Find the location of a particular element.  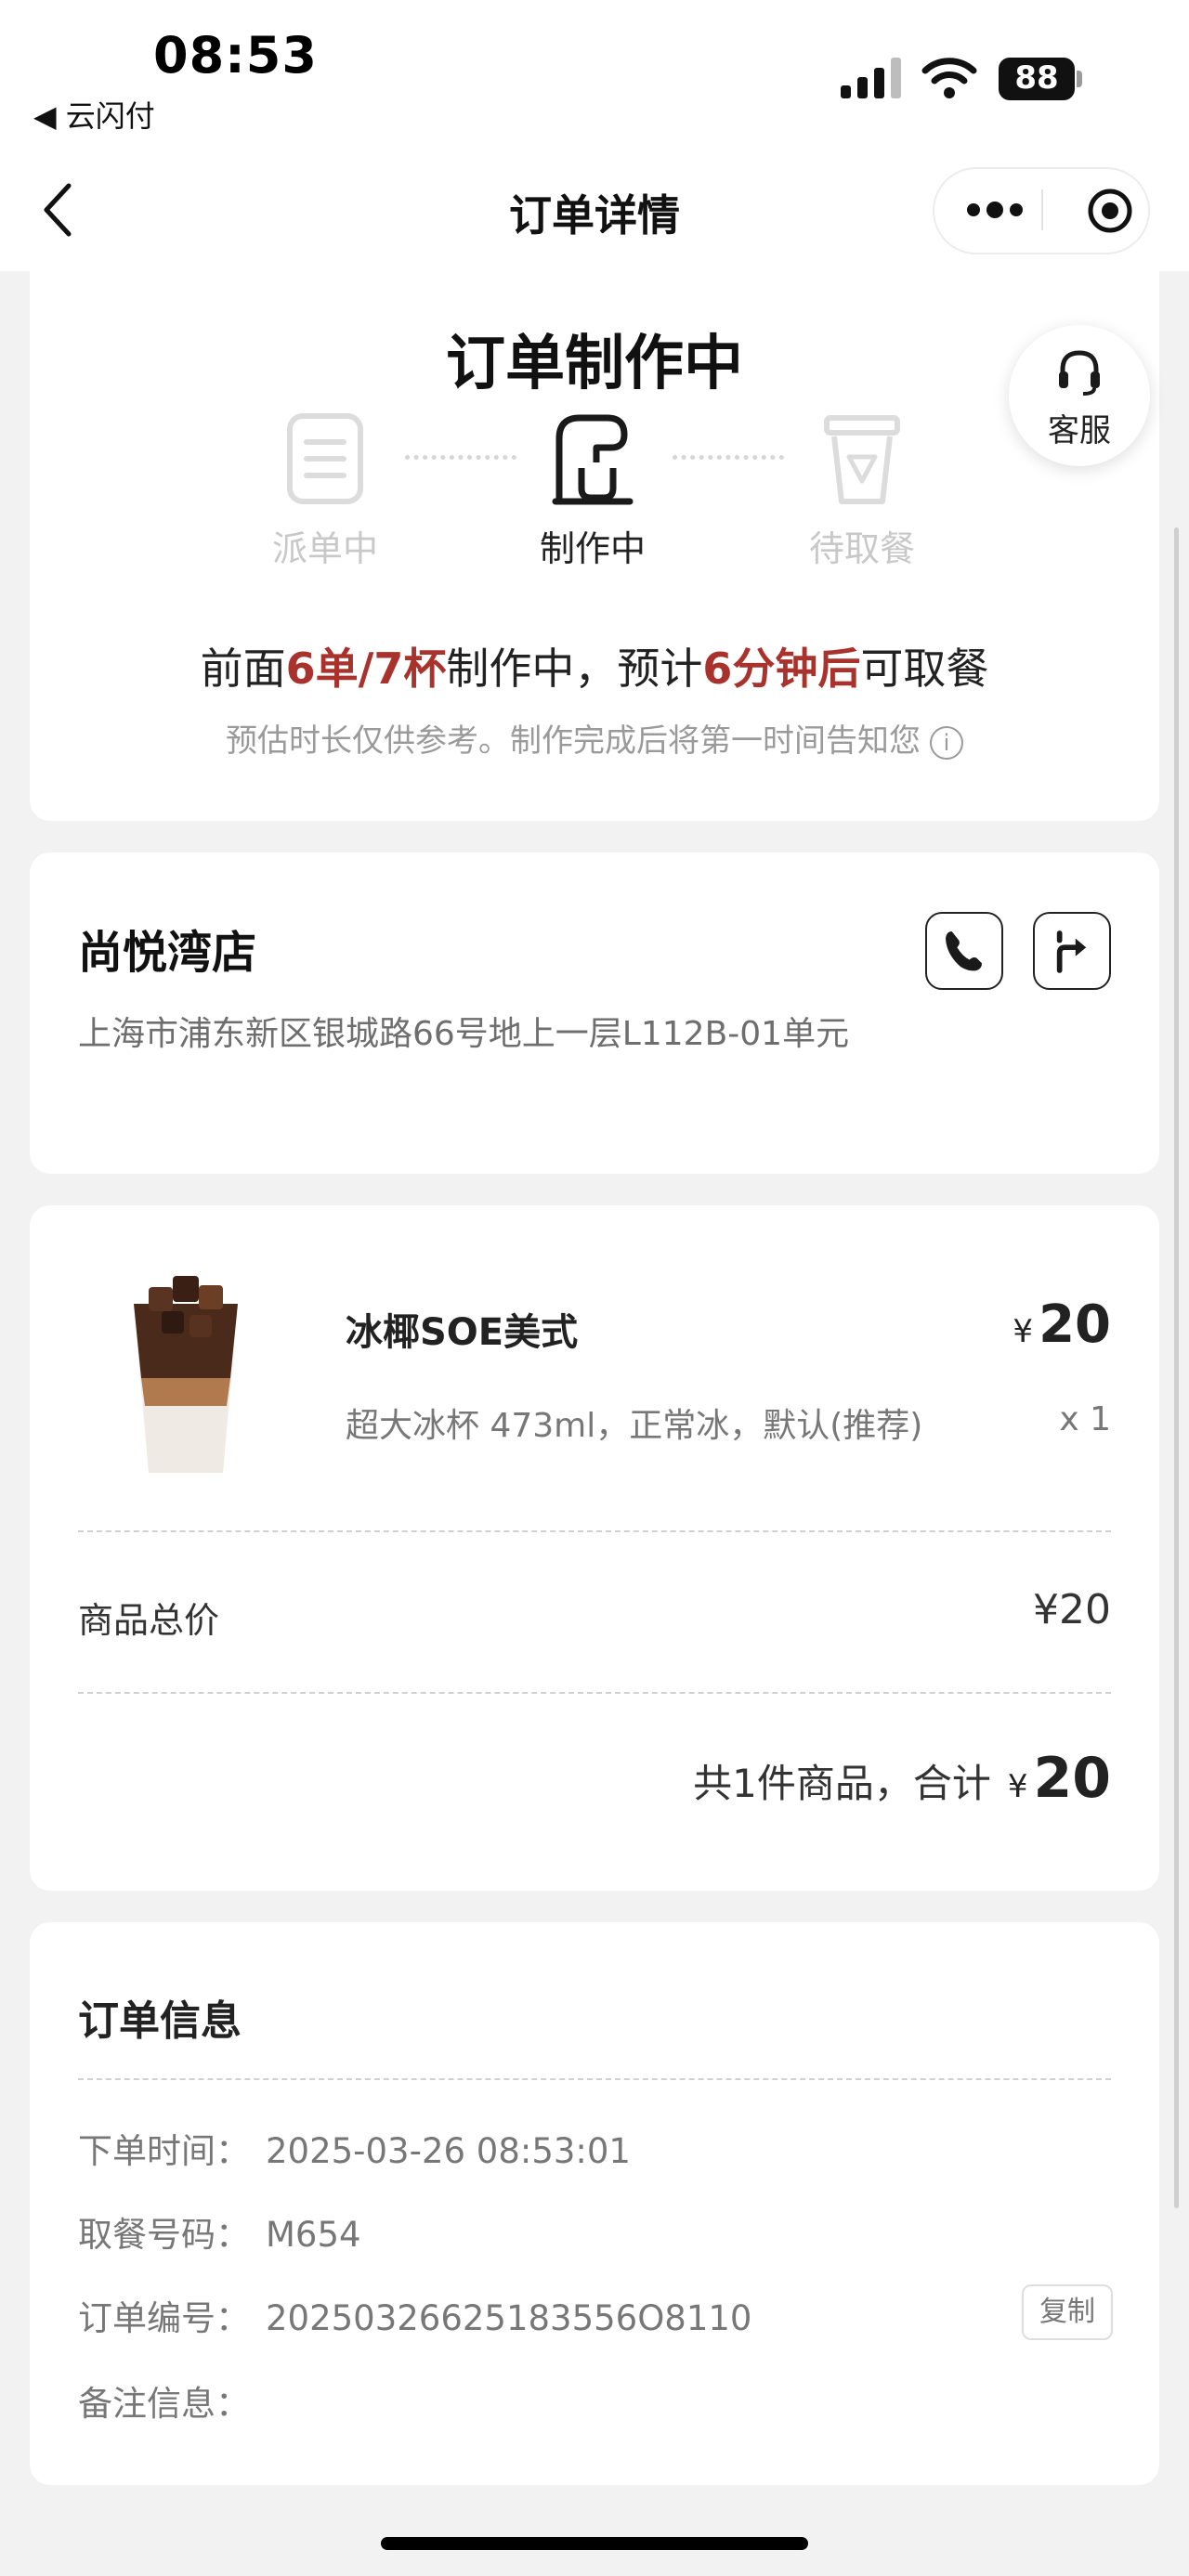

step-label-dispatch: 派单中 is located at coordinates (324, 548).